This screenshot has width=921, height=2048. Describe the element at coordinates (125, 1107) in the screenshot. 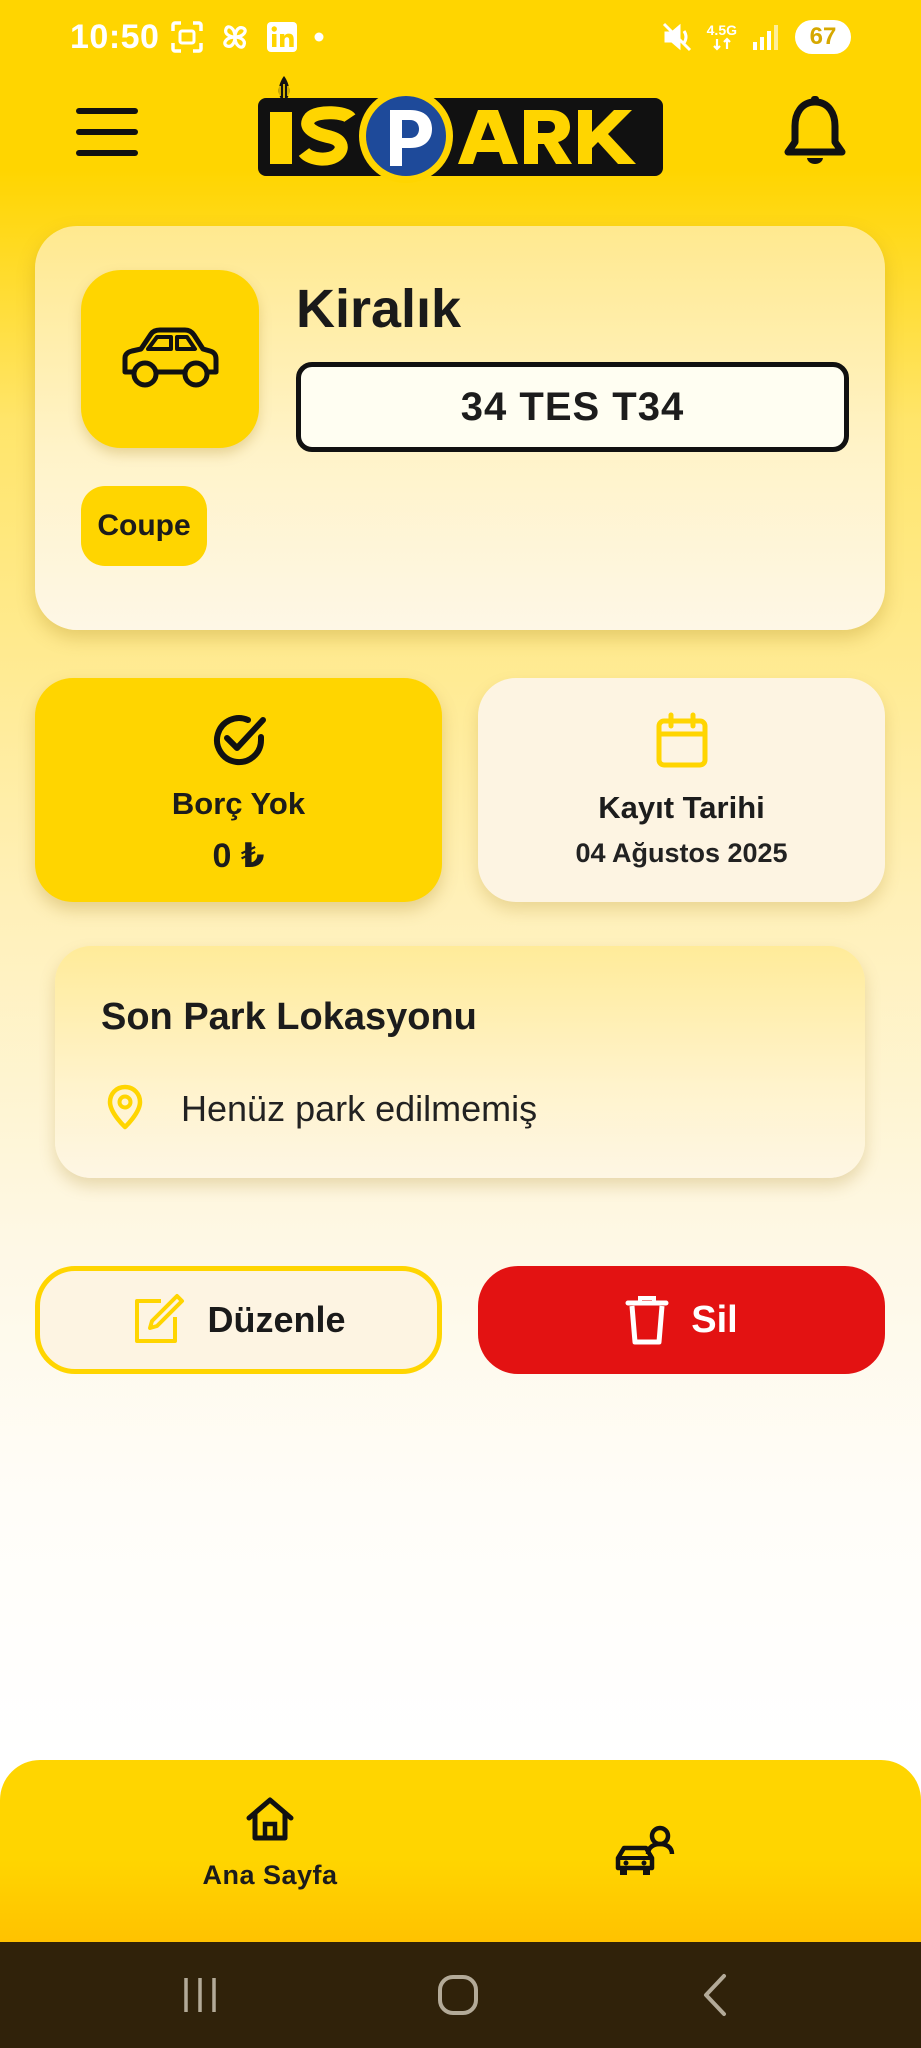

I see `location-pin-icon` at that location.